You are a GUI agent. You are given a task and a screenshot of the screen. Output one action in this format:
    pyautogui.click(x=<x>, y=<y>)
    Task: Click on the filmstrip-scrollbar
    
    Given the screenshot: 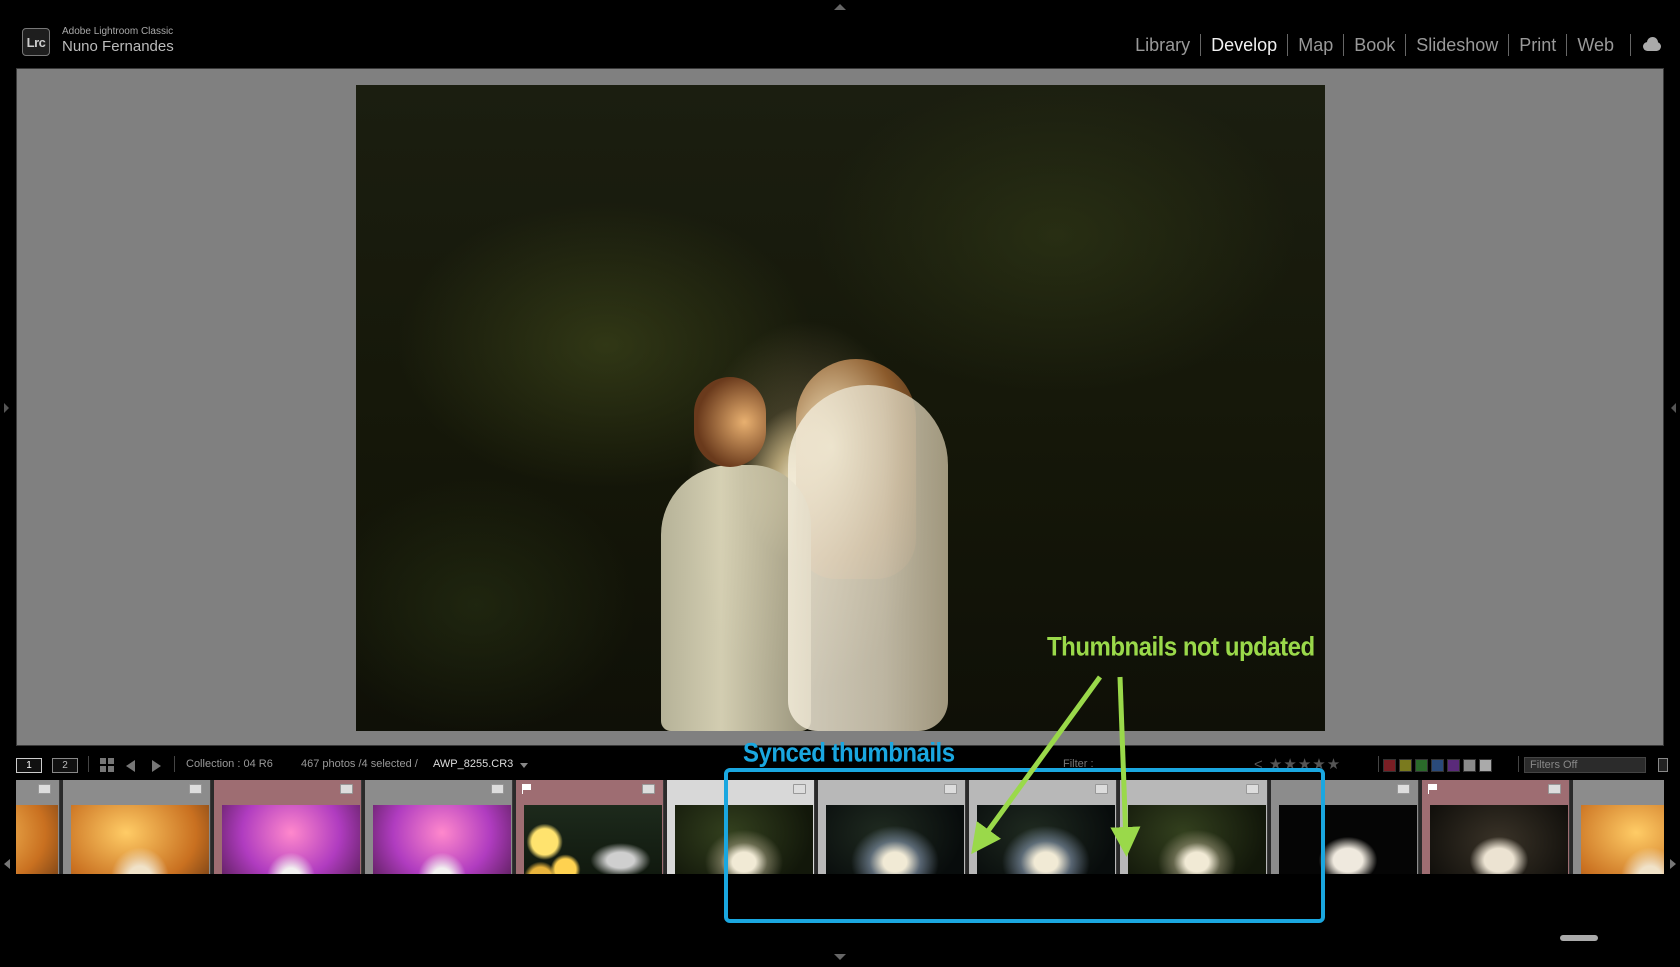 What is the action you would take?
    pyautogui.click(x=1579, y=938)
    